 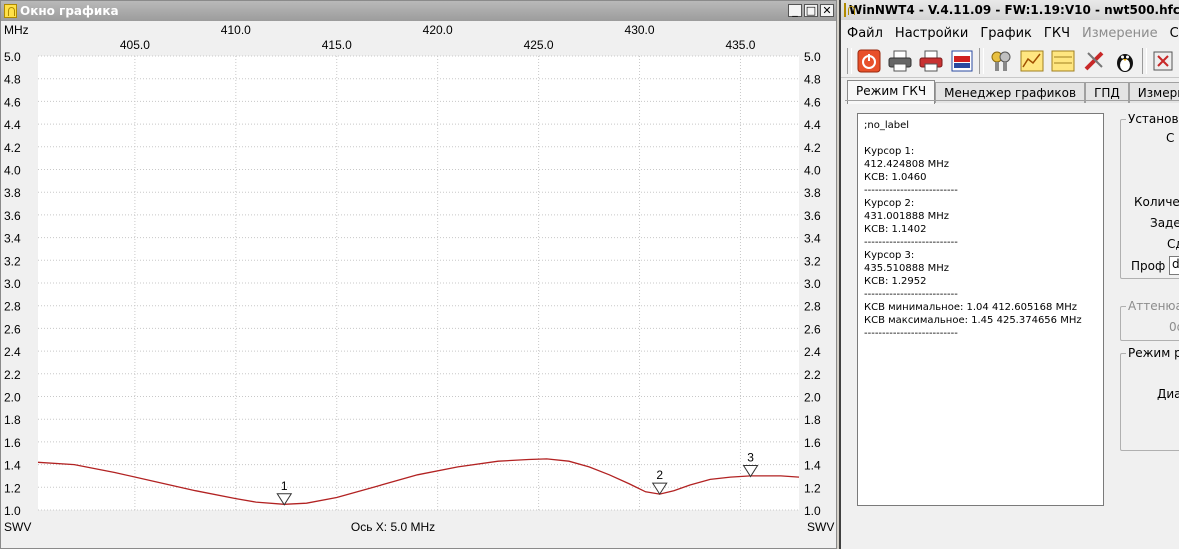 I want to click on mode-label-diagram: Диаг, so click(x=1168, y=394).